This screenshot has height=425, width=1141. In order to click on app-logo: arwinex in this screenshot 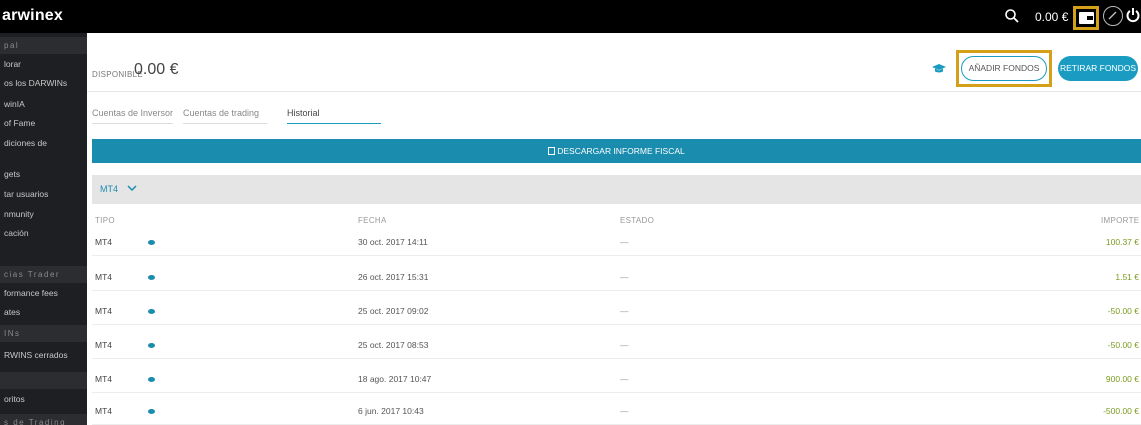, I will do `click(32, 16)`.